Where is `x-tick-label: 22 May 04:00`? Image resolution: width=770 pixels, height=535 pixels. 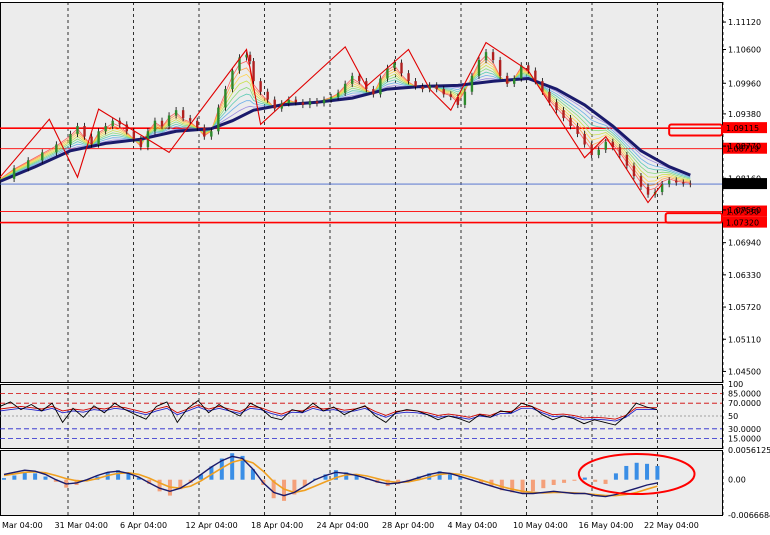
x-tick-label: 22 May 04:00 is located at coordinates (671, 525).